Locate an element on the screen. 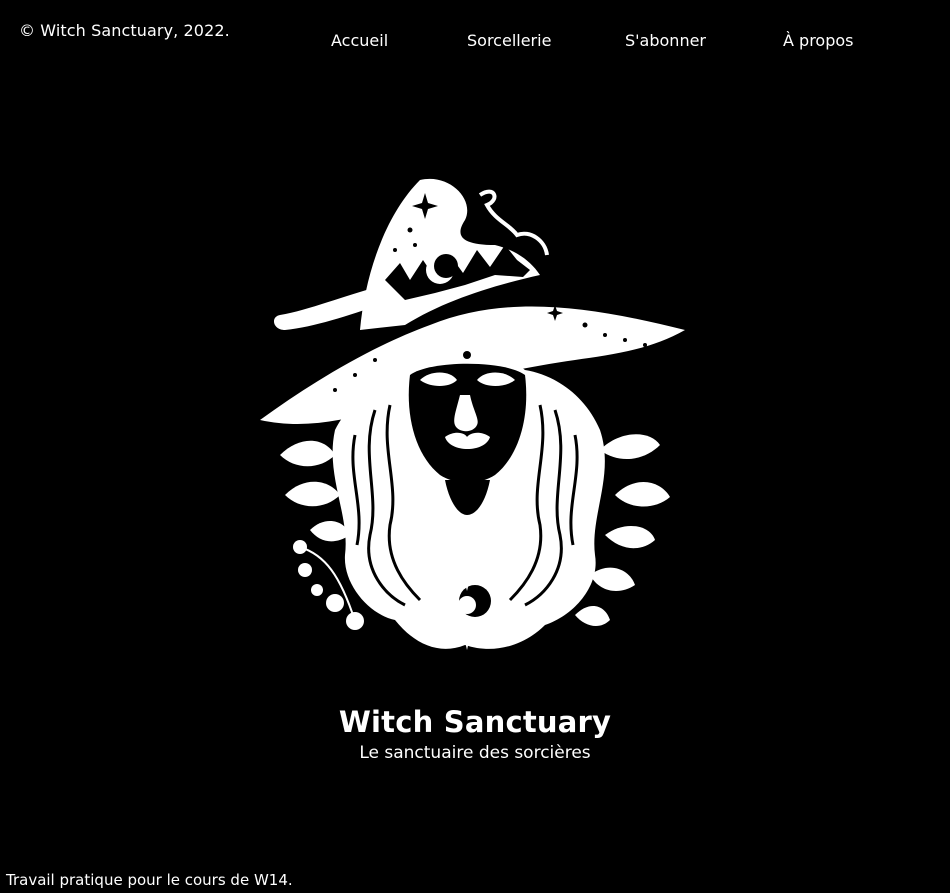  nav-item-a-propos: À propos is located at coordinates (818, 40).